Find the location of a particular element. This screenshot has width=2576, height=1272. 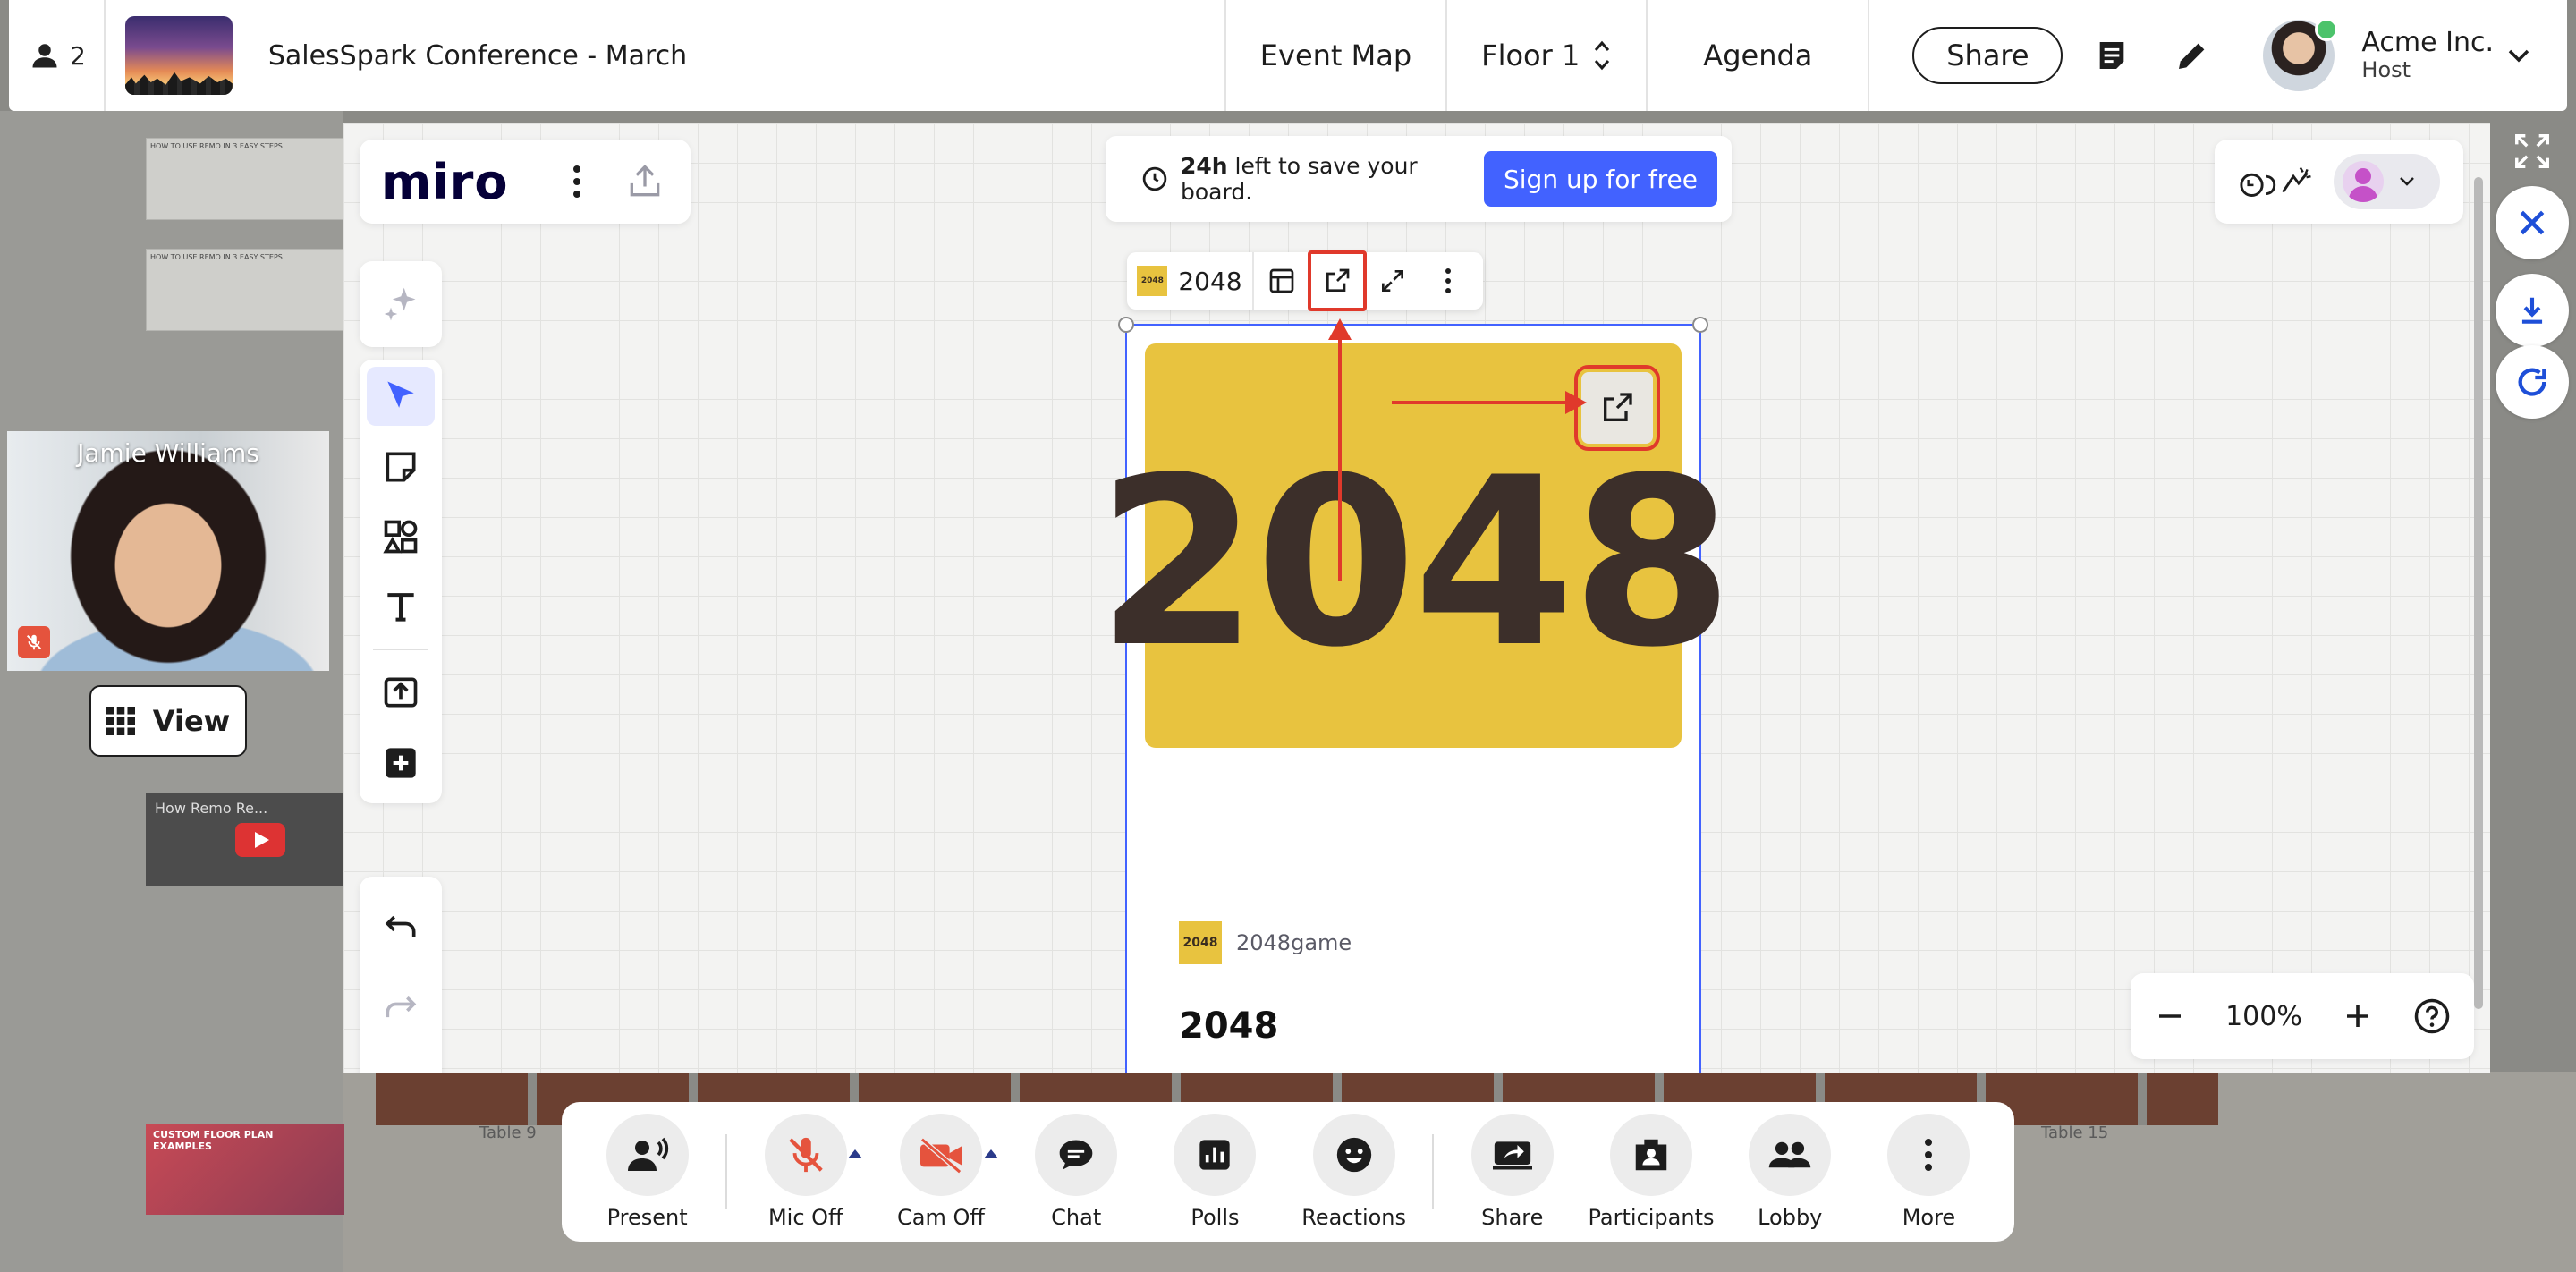

redo-button is located at coordinates (401, 1009).